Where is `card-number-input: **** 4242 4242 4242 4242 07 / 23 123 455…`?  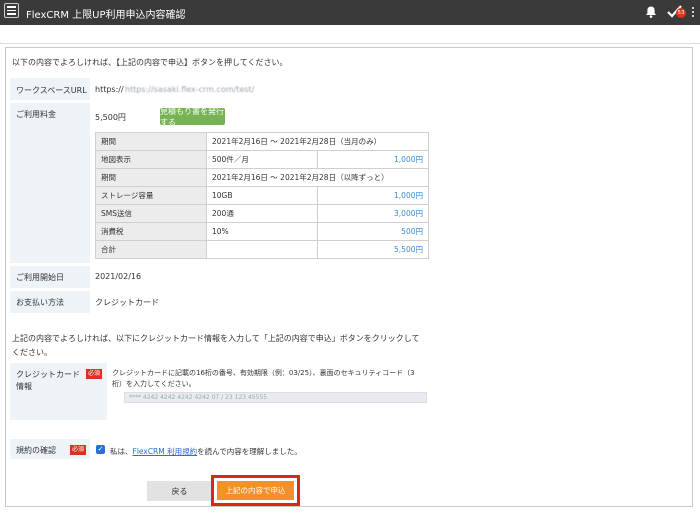 card-number-input: **** 4242 4242 4242 4242 07 / 23 123 455… is located at coordinates (275, 397).